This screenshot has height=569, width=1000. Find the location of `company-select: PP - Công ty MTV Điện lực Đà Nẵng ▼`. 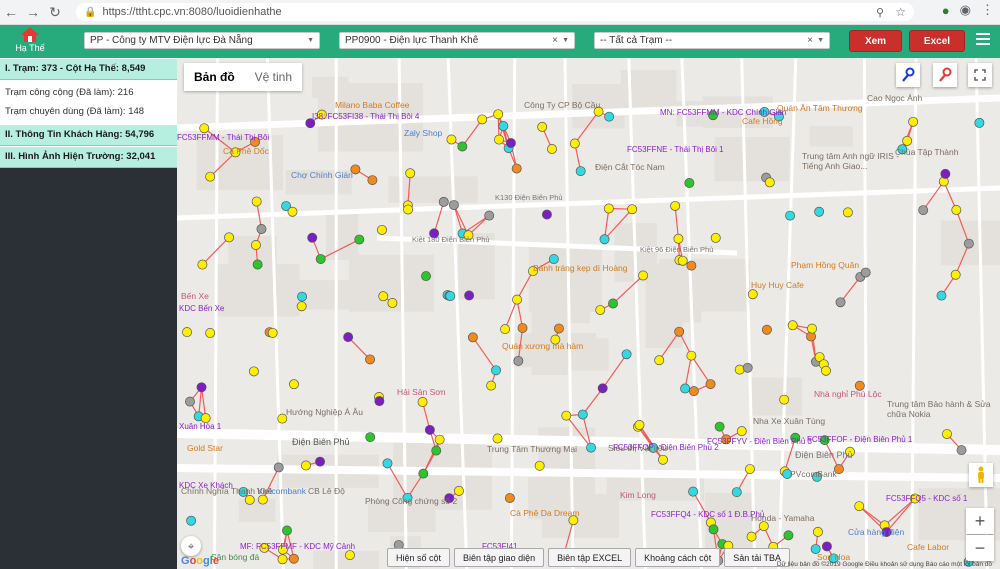

company-select: PP - Công ty MTV Điện lực Đà Nẵng ▼ is located at coordinates (202, 40).